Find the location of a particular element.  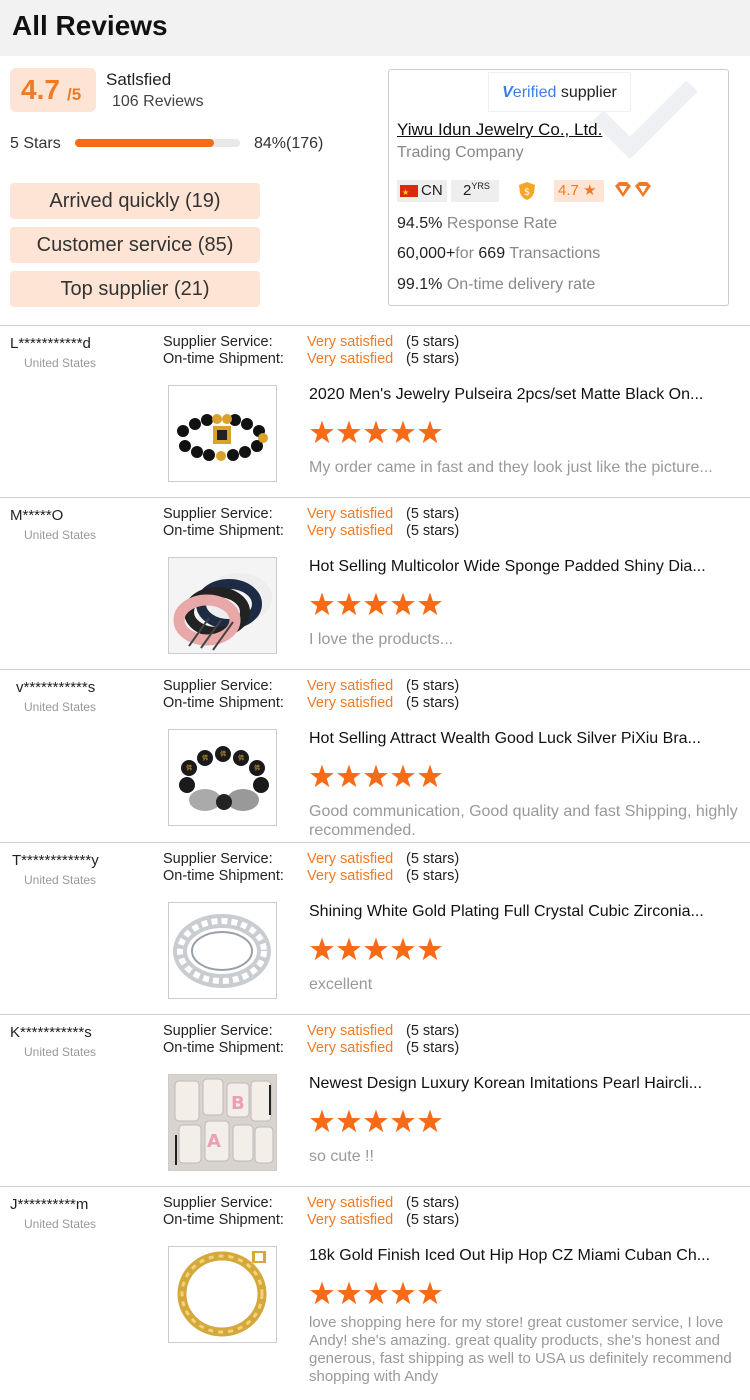

company-name: Yiwu Idun Jewelry Co., Ltd. is located at coordinates (499, 130).